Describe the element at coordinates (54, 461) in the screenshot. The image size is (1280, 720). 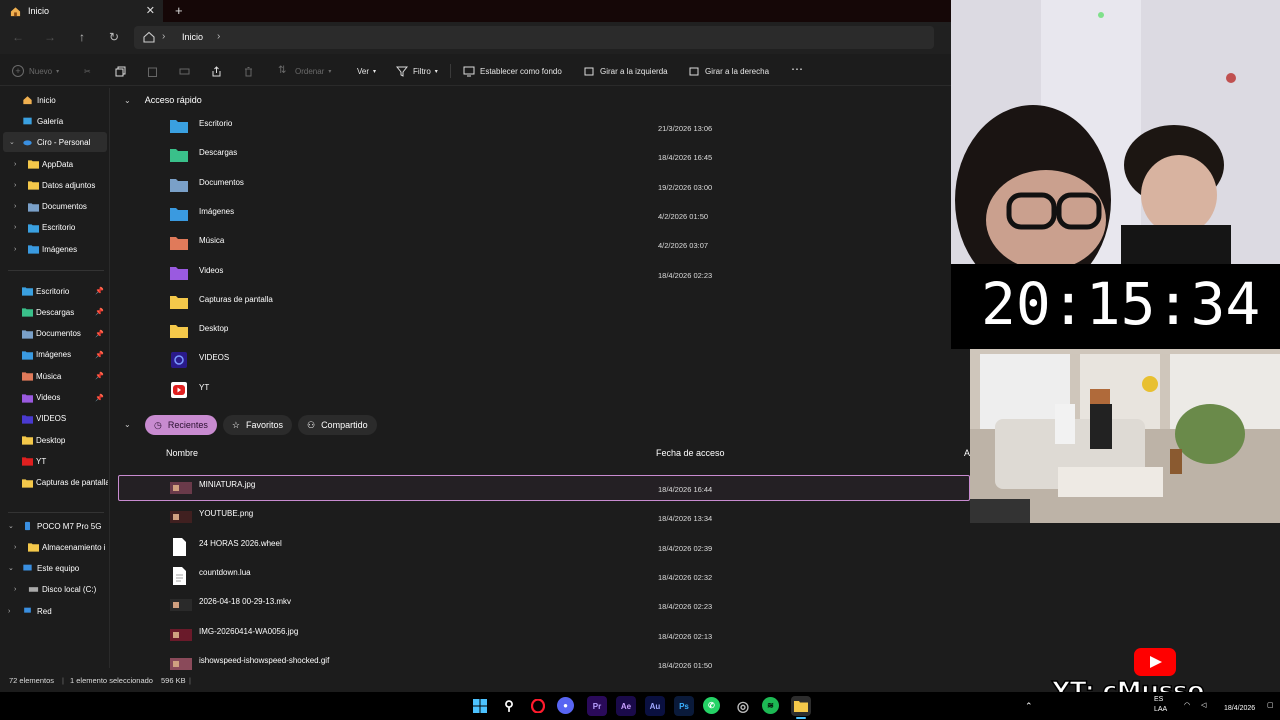
I see `sidebar-item-pinned-yt: YT` at that location.